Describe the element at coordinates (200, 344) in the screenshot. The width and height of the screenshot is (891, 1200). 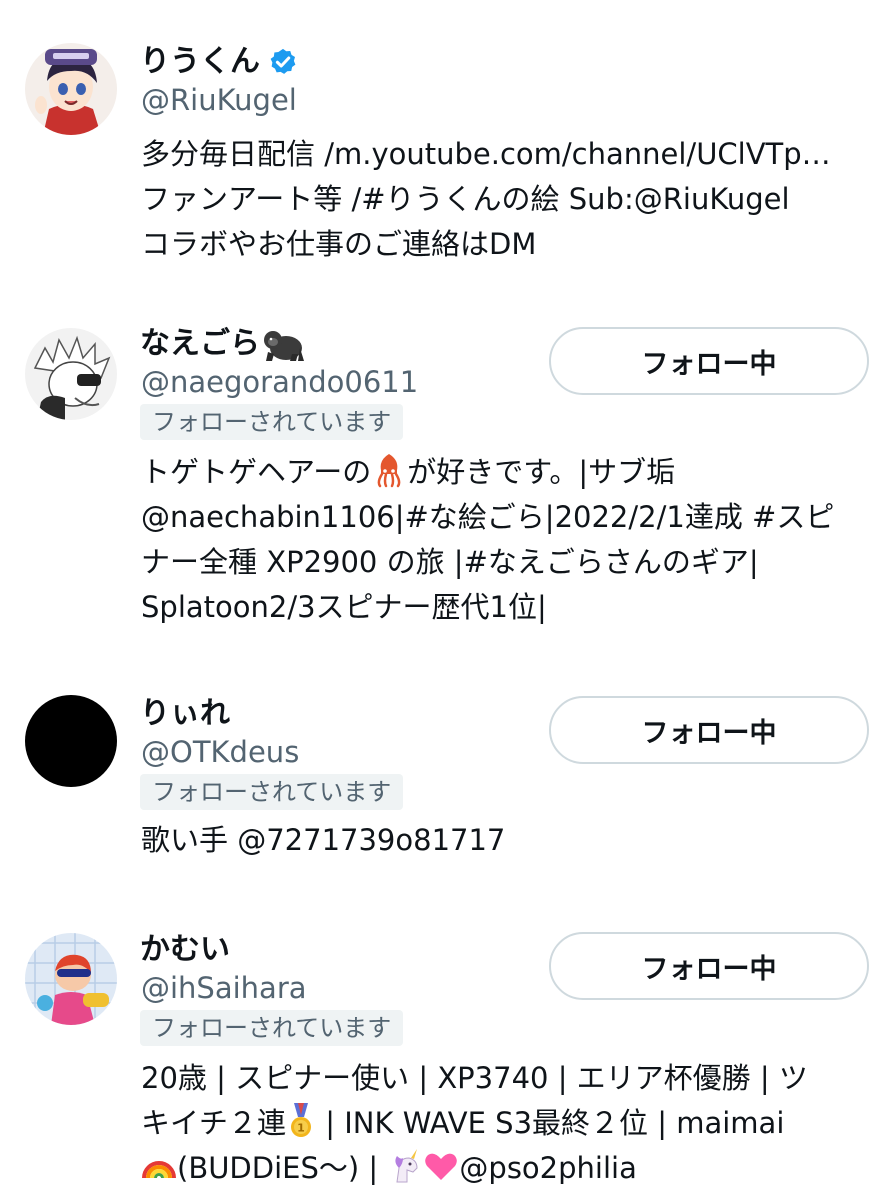
I see `display-name: なえごら` at that location.